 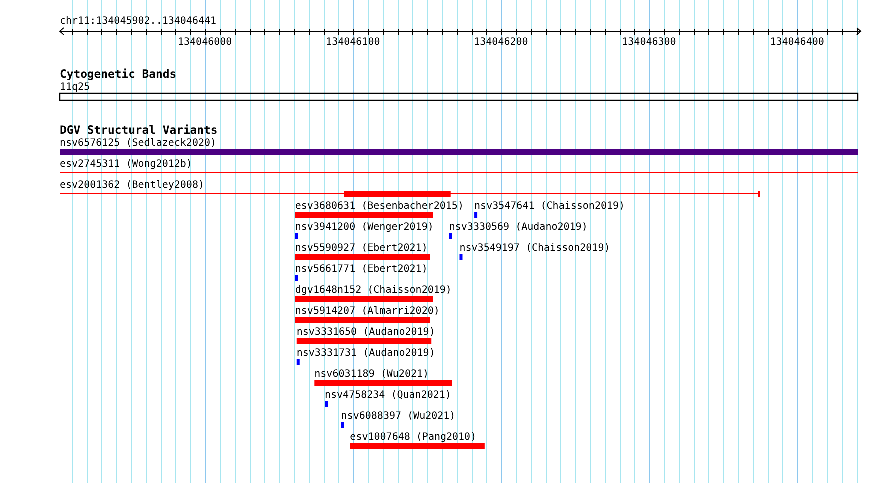 What do you see at coordinates (398, 416) in the screenshot?
I see `variant-label: nsv6088397 (Wu2021)` at bounding box center [398, 416].